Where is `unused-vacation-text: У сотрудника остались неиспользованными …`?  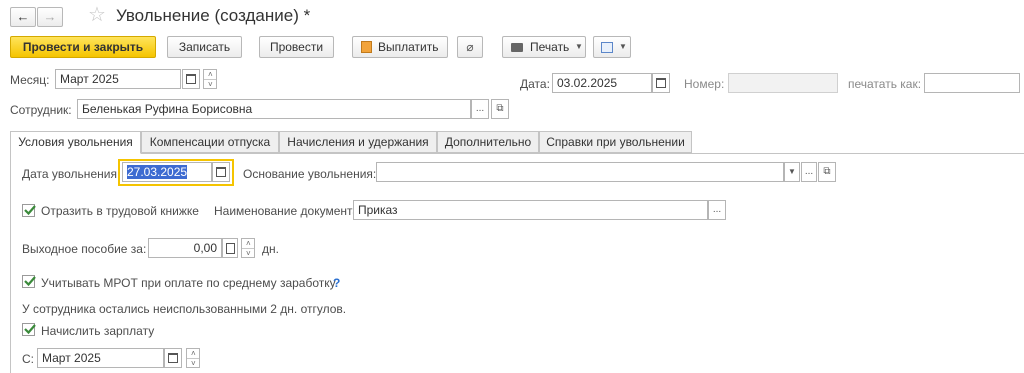
unused-vacation-text: У сотрудника остались неиспользованными … is located at coordinates (184, 309).